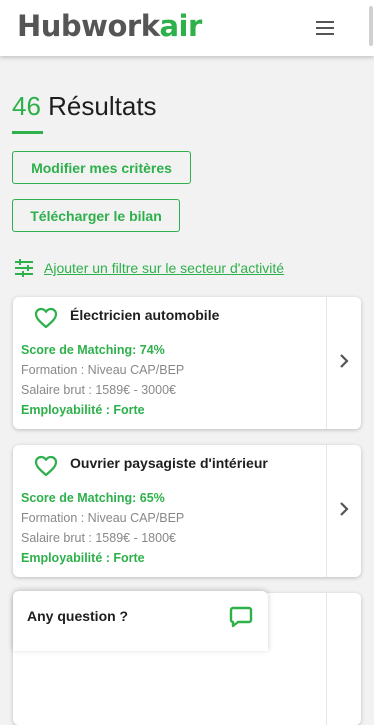  Describe the element at coordinates (78, 616) in the screenshot. I see `chat-question-label: Any question ?` at that location.